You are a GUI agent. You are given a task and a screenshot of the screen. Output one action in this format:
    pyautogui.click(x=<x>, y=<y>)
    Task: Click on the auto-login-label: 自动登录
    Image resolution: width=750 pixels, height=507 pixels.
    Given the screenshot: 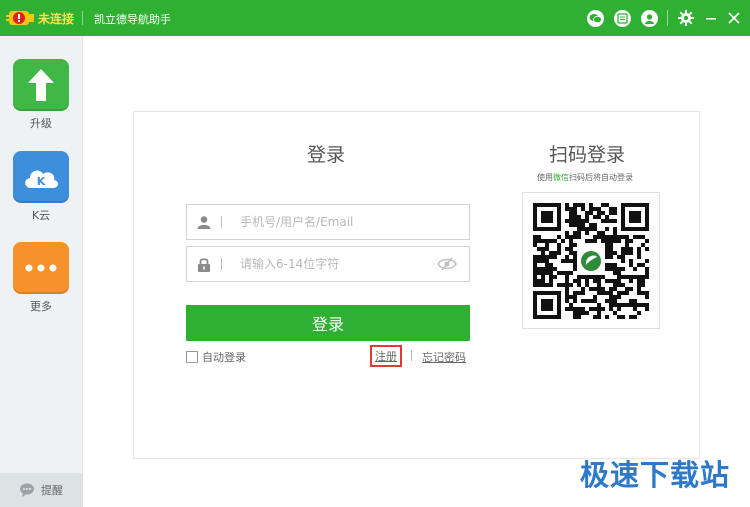 What is the action you would take?
    pyautogui.click(x=224, y=357)
    